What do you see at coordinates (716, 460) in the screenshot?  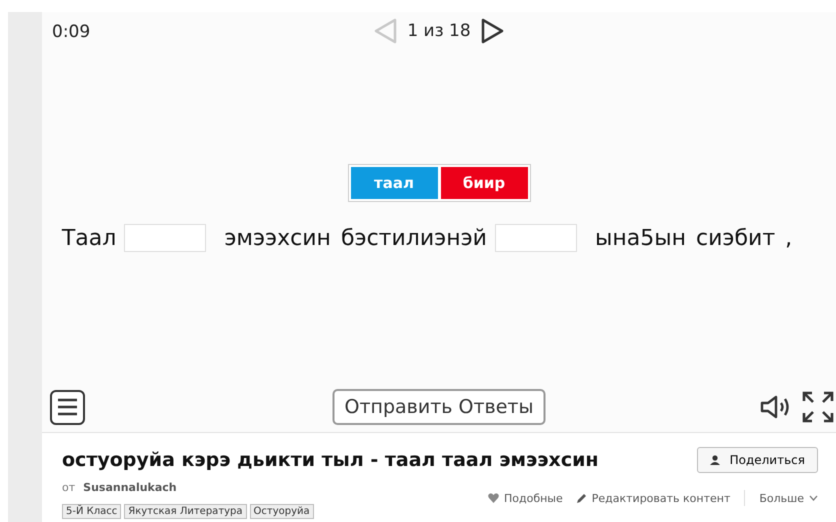 I see `person-icon` at bounding box center [716, 460].